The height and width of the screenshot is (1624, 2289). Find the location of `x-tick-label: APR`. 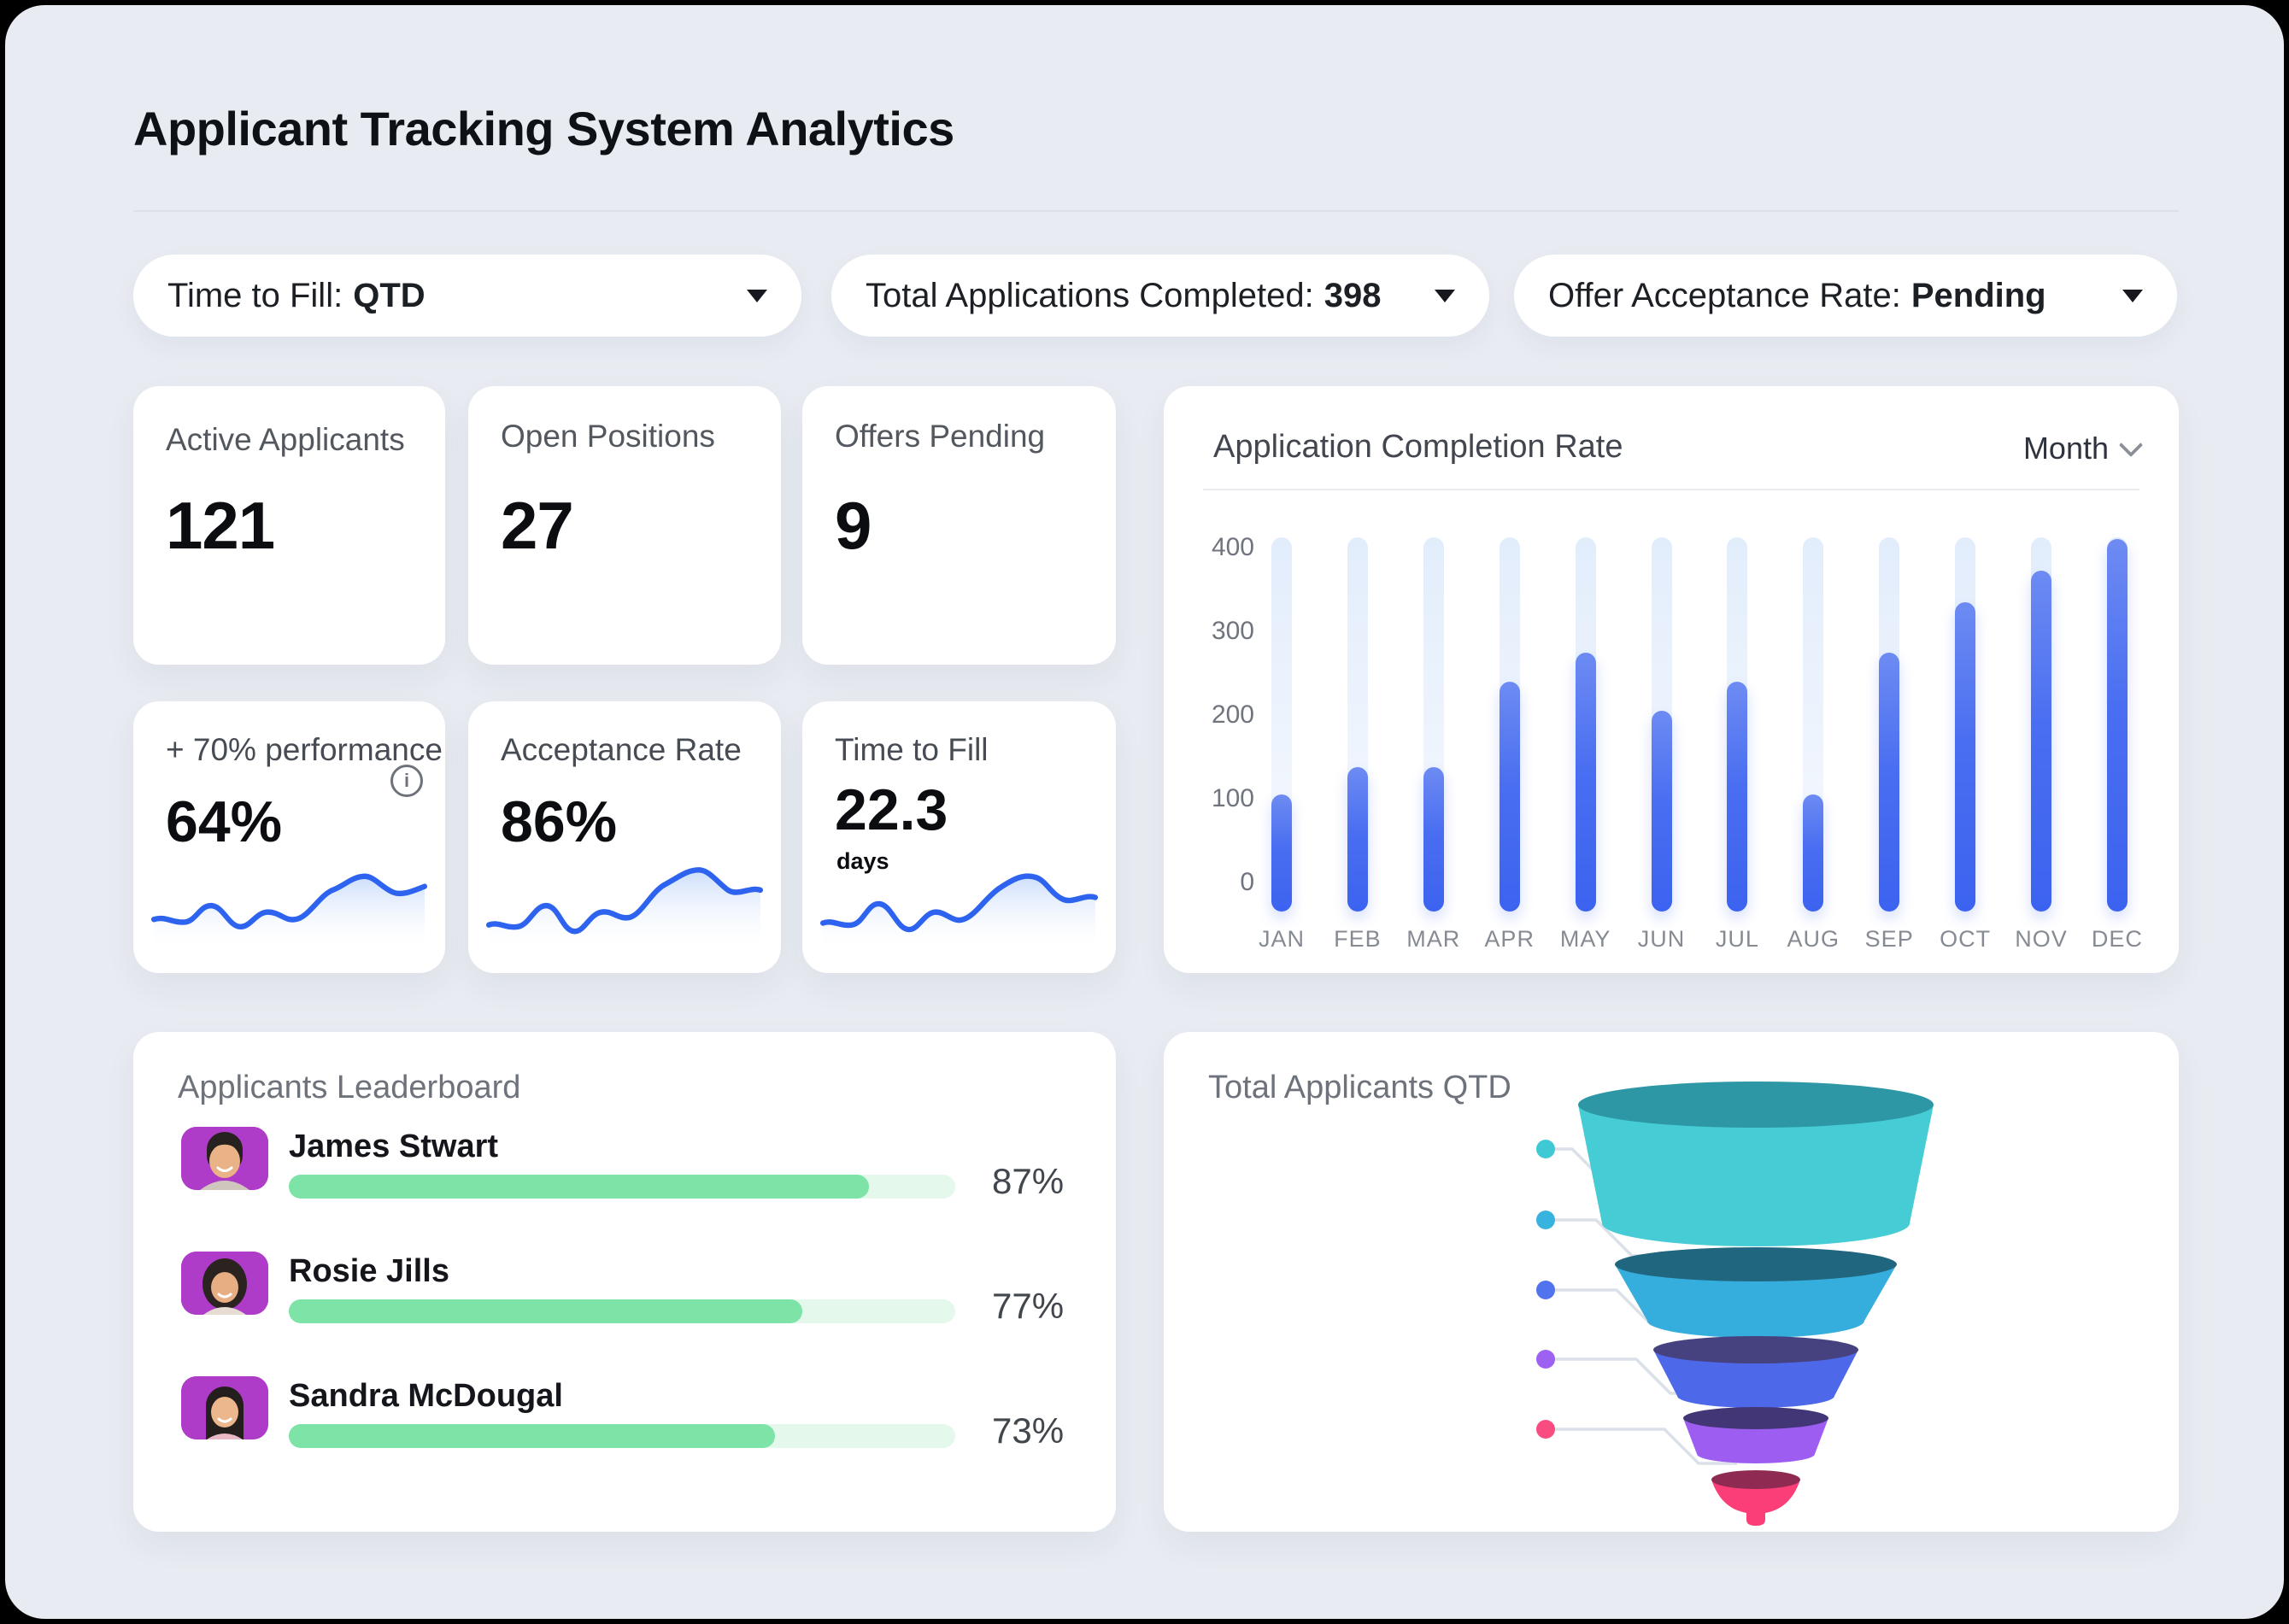

x-tick-label: APR is located at coordinates (1509, 939).